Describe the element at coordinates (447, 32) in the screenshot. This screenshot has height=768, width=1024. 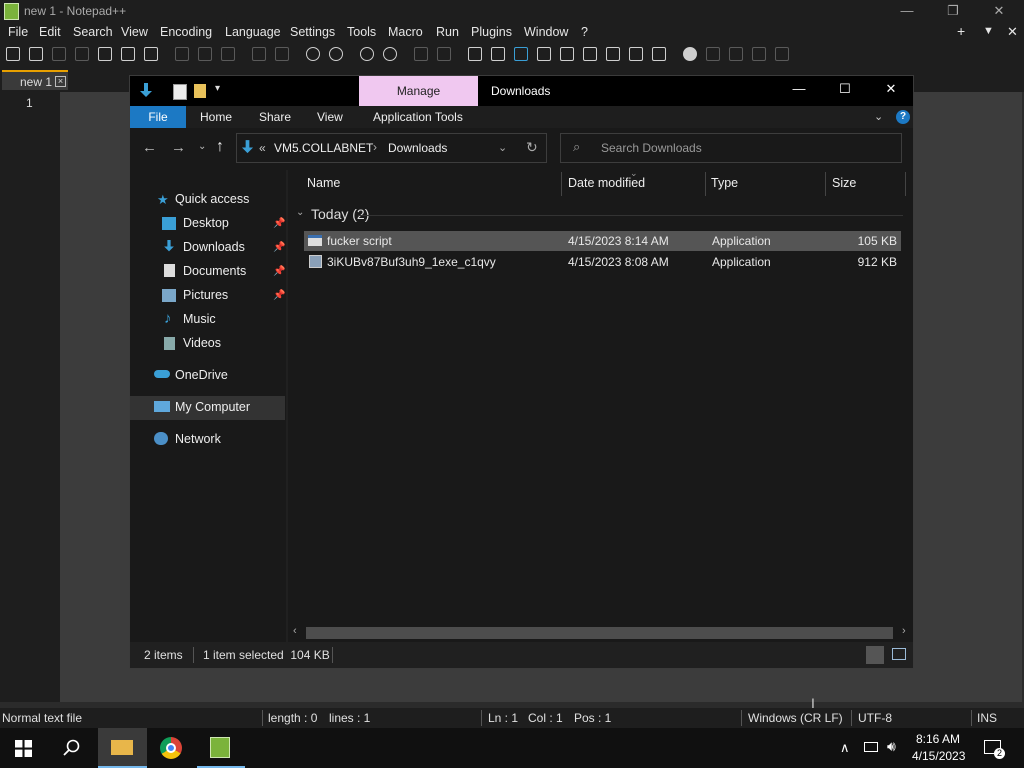
I see `menu-run: Run` at that location.